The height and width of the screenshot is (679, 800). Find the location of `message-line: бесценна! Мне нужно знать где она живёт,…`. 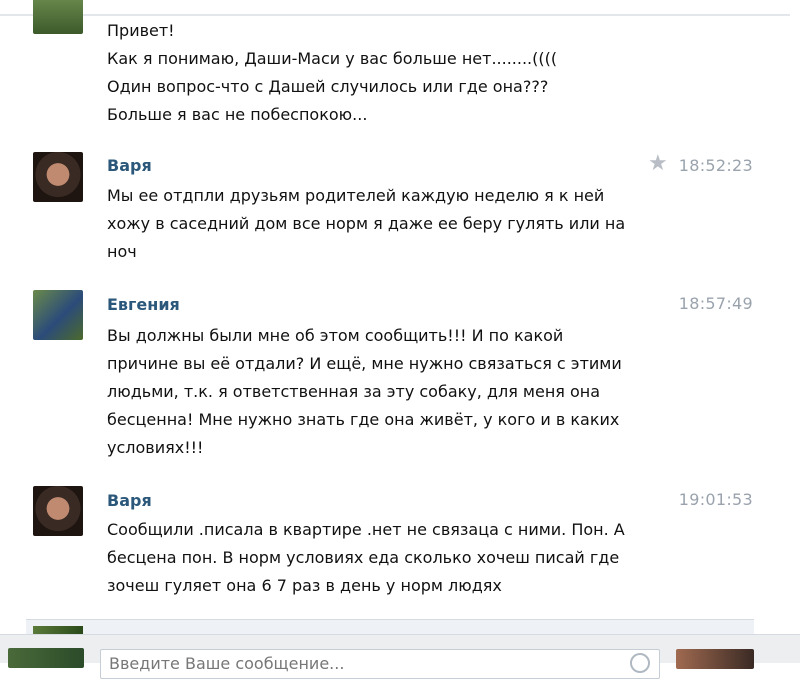

message-line: бесценна! Мне нужно знать где она живёт,… is located at coordinates (363, 419).